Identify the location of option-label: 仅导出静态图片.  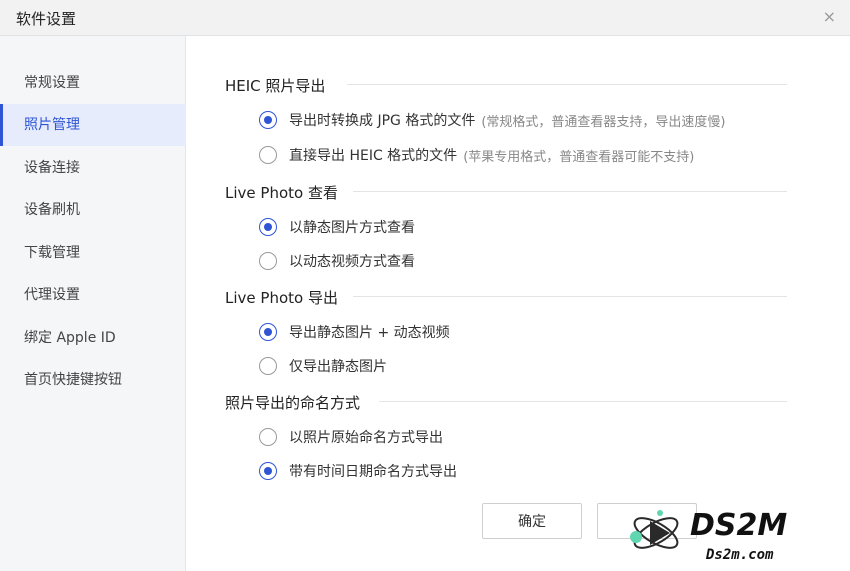
(338, 367).